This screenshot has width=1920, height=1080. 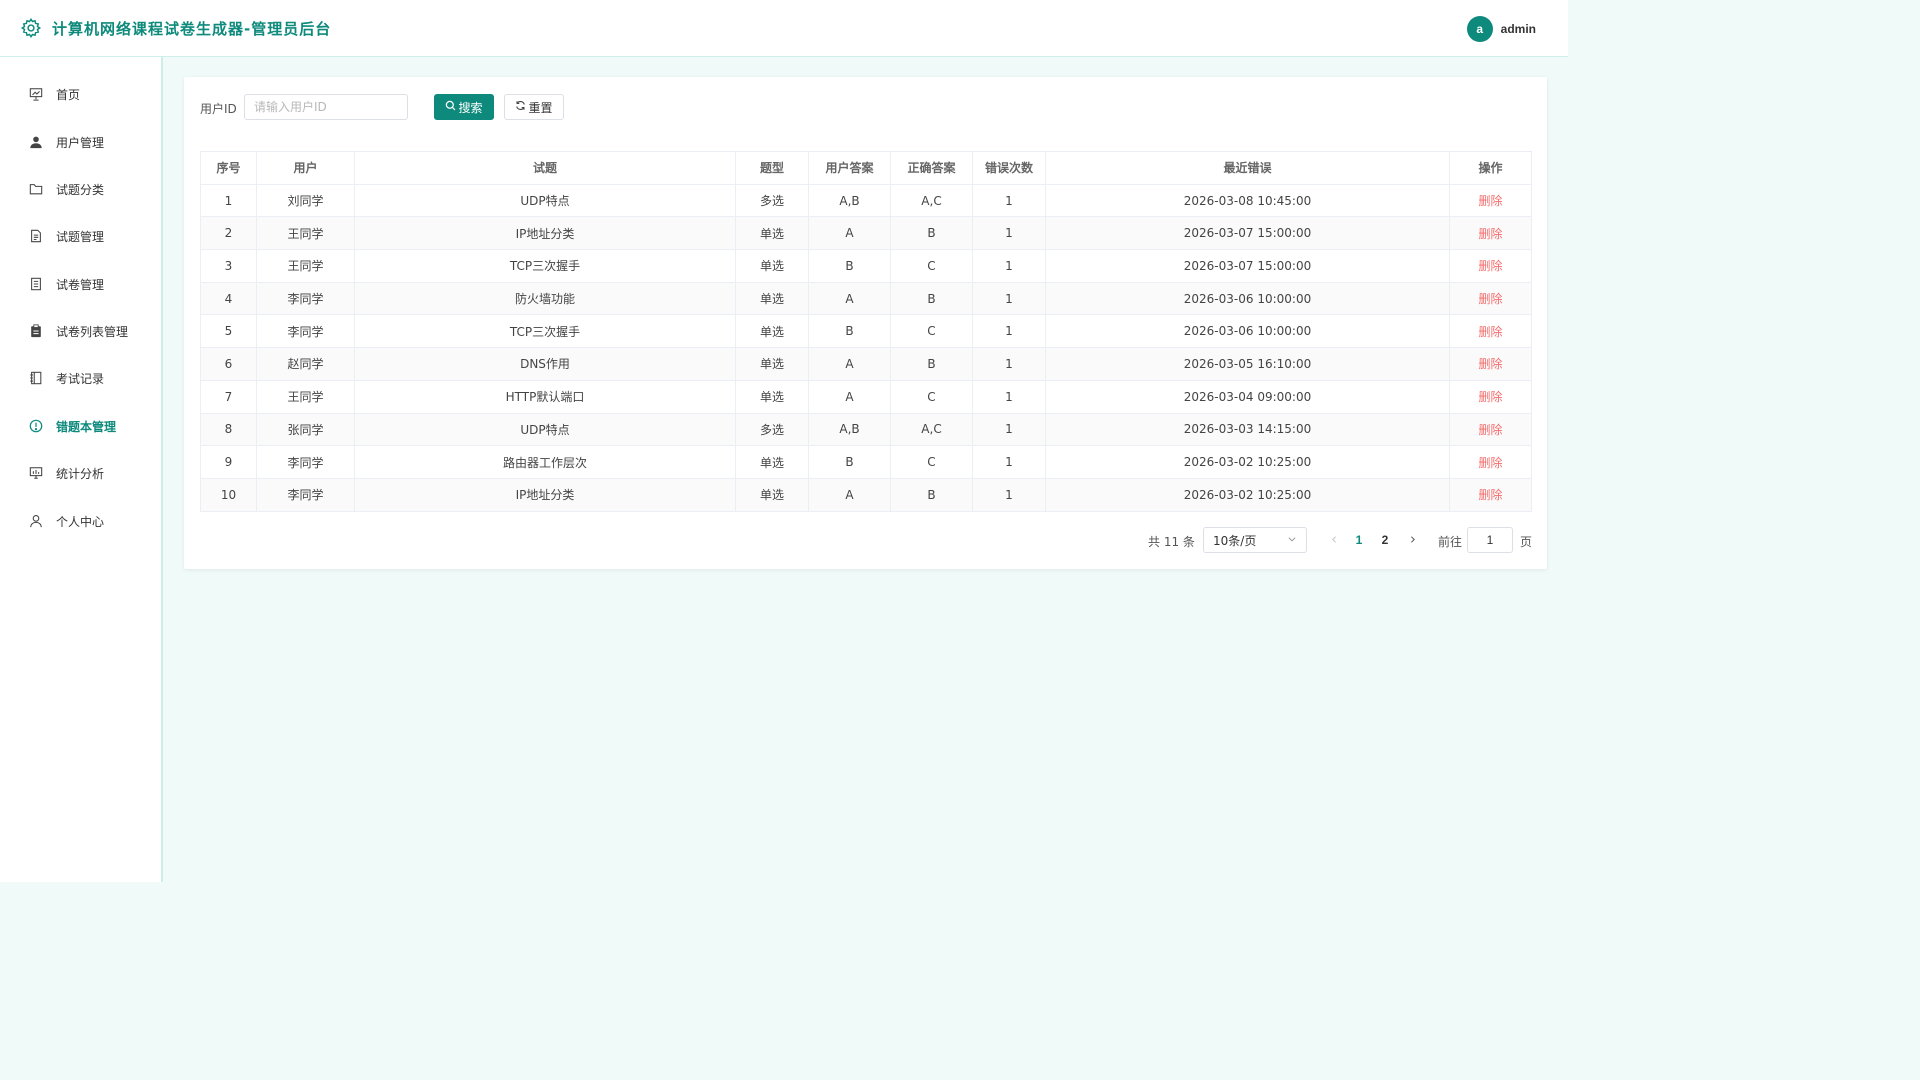 What do you see at coordinates (540, 107) in the screenshot?
I see `reset-button-label: 重置` at bounding box center [540, 107].